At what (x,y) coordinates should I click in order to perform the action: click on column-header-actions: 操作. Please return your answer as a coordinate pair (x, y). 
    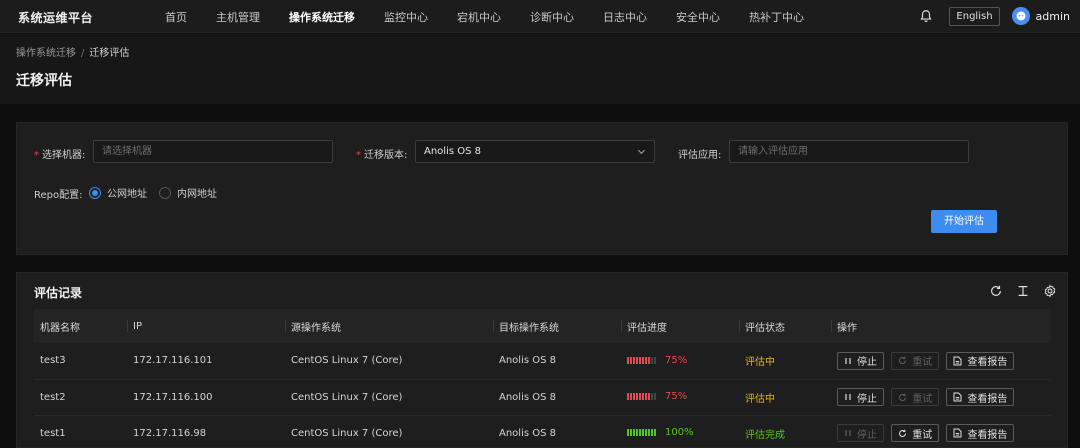
    Looking at the image, I should click on (941, 326).